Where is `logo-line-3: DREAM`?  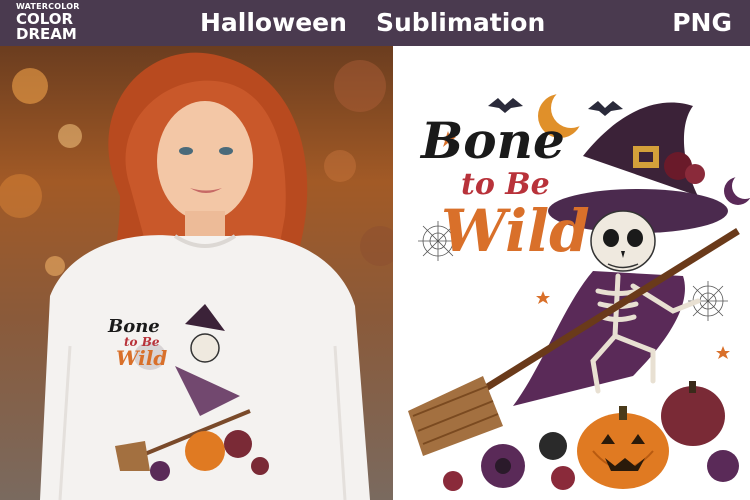
logo-line-3: DREAM is located at coordinates (46, 34).